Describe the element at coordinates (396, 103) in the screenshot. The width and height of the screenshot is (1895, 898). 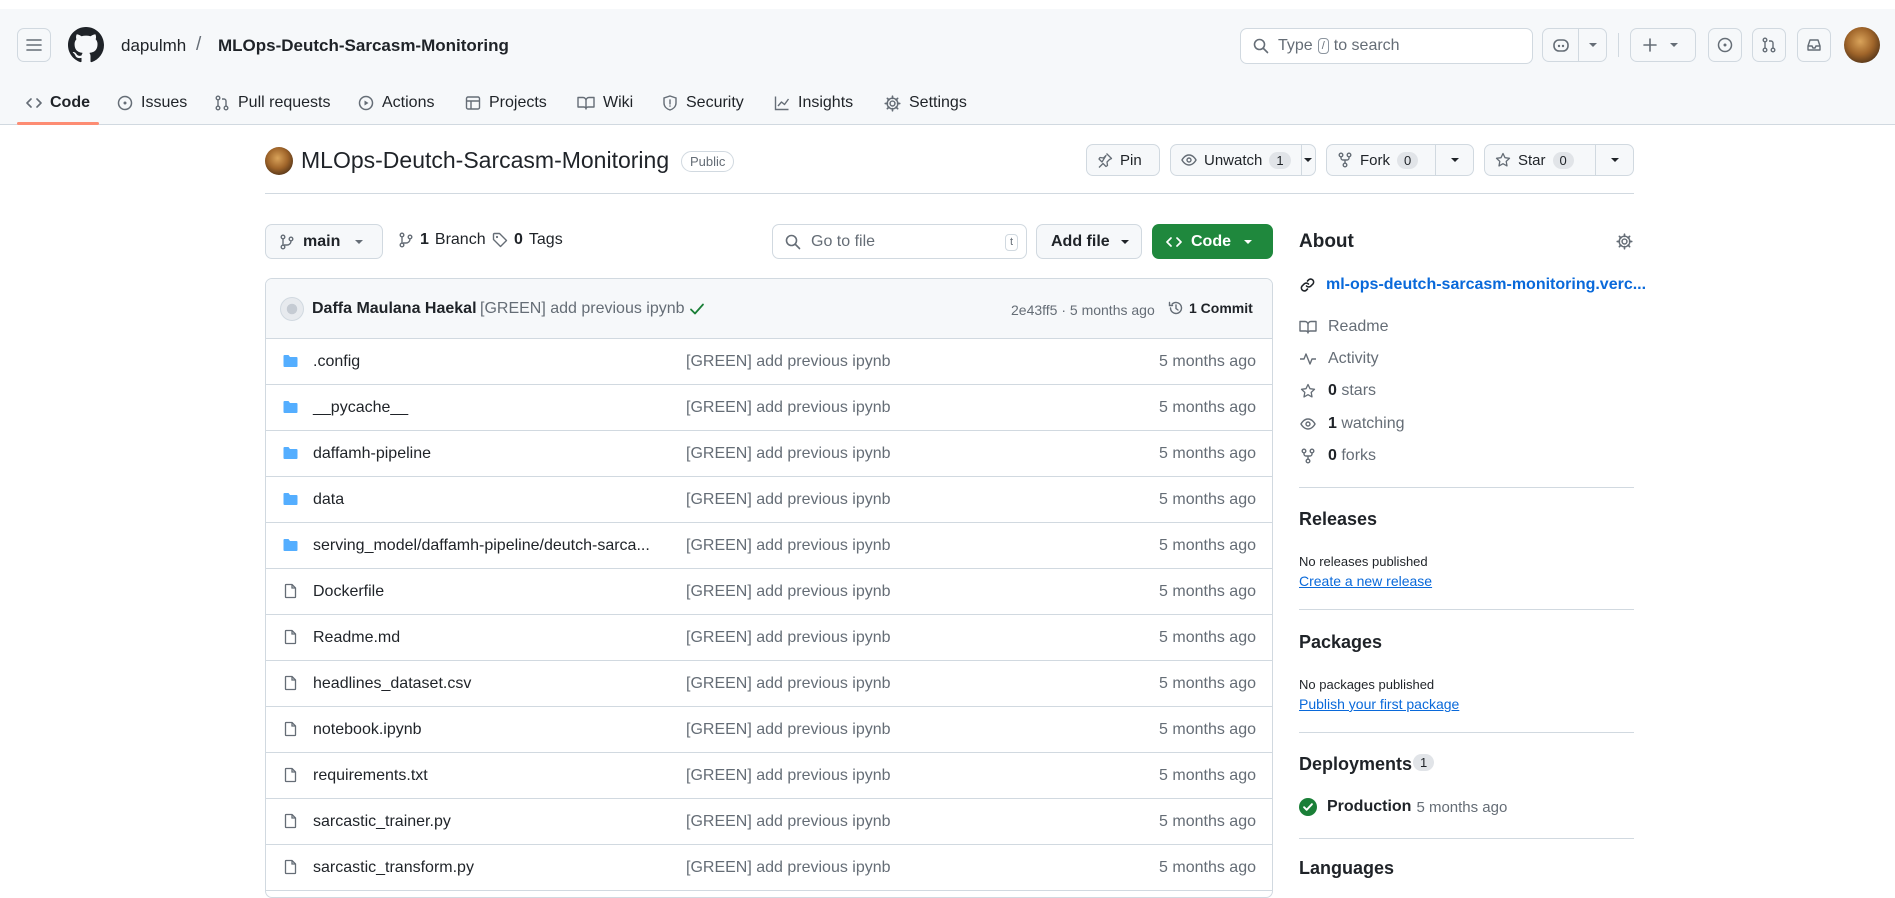
I see `tab-actions: Actions` at that location.